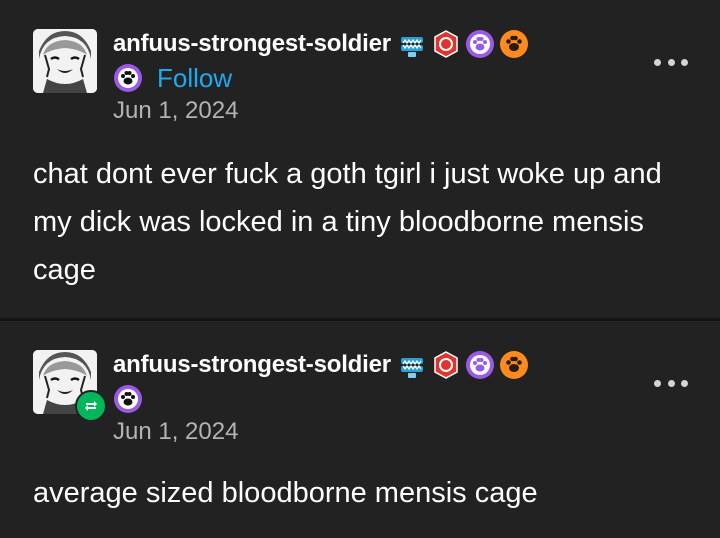  I want to click on avatar, so click(65, 61).